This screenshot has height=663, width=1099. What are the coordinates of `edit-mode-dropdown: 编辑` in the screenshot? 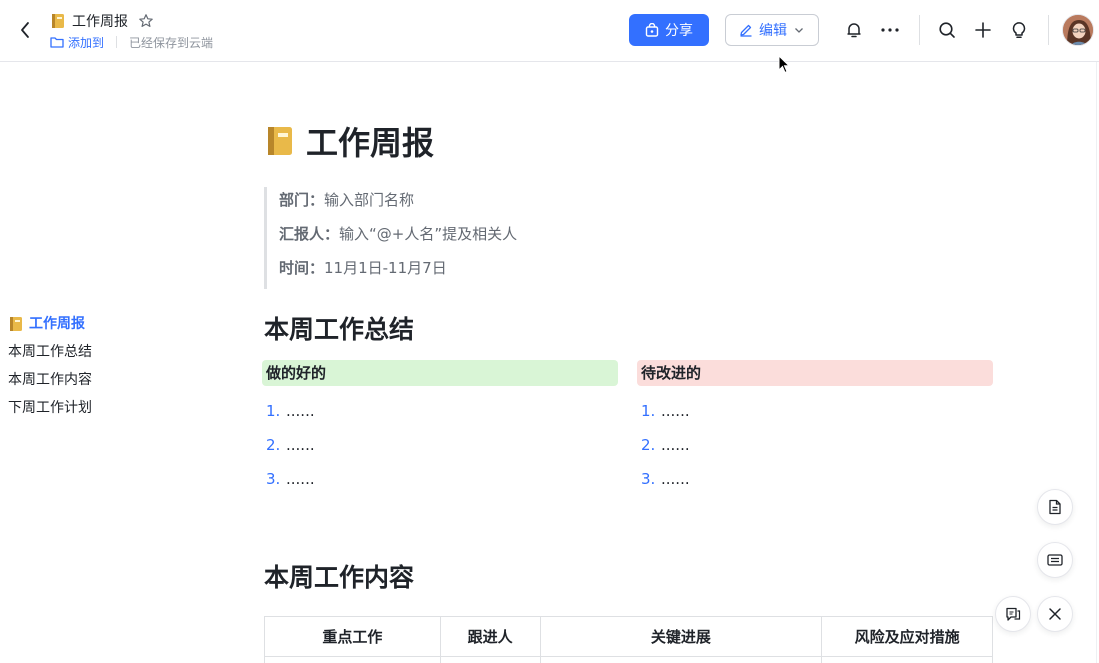 It's located at (772, 30).